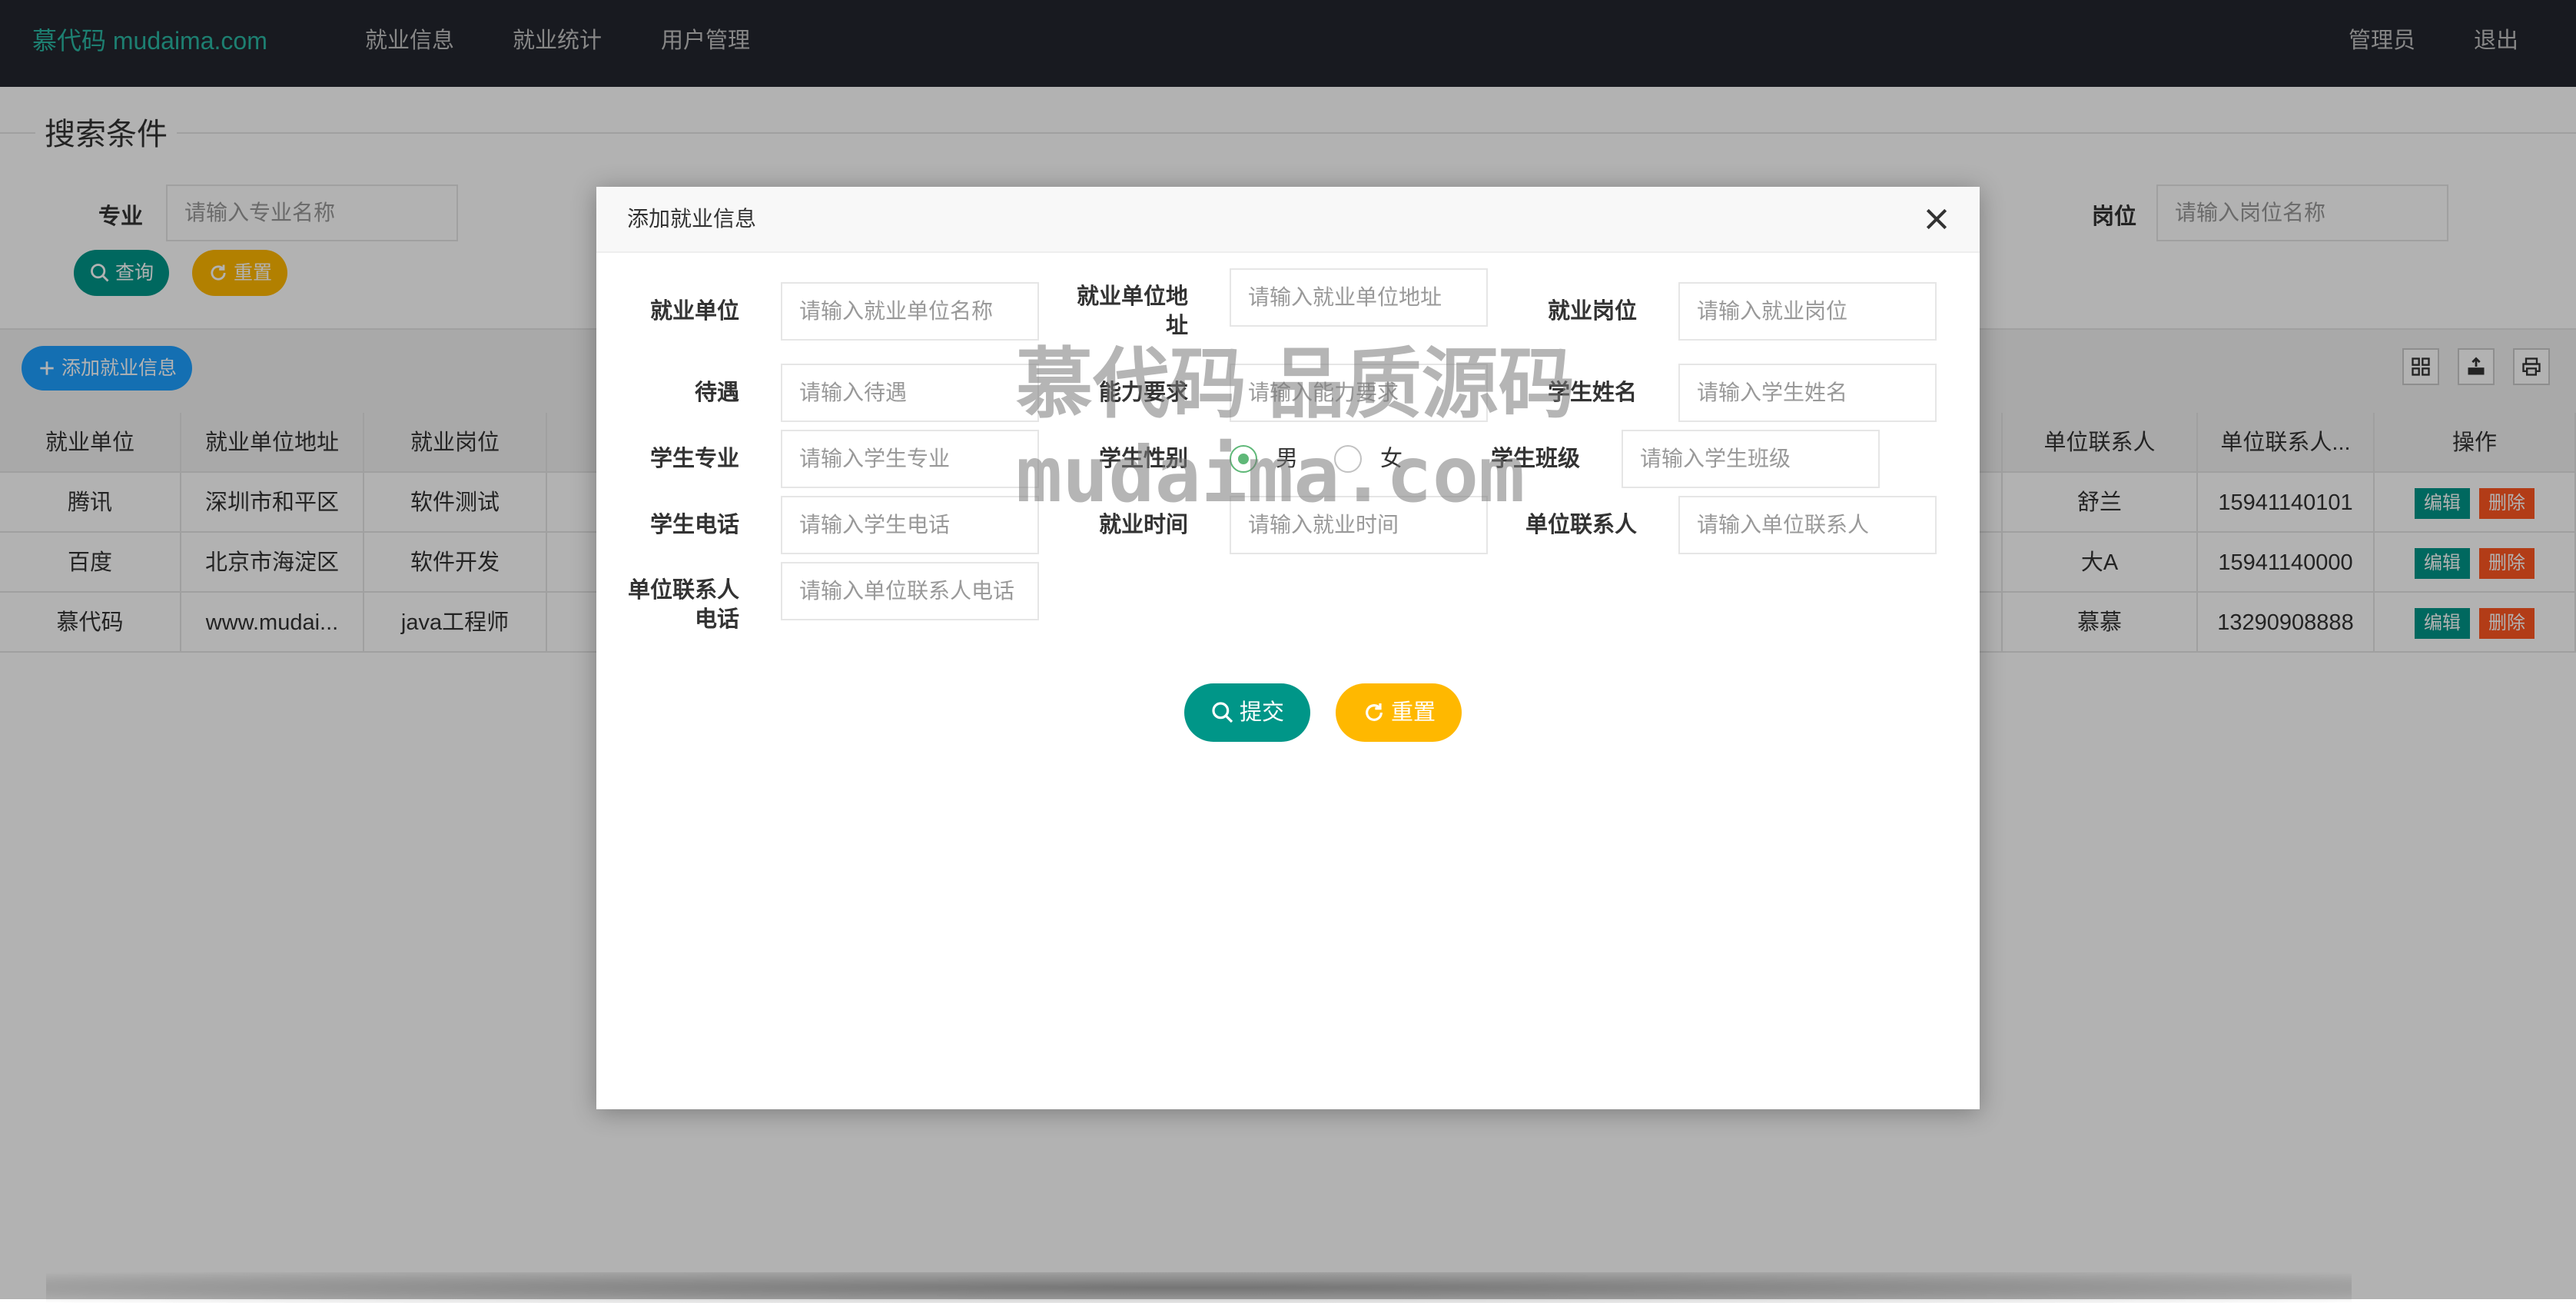  Describe the element at coordinates (1413, 712) in the screenshot. I see `modal-reset-label: 重置` at that location.